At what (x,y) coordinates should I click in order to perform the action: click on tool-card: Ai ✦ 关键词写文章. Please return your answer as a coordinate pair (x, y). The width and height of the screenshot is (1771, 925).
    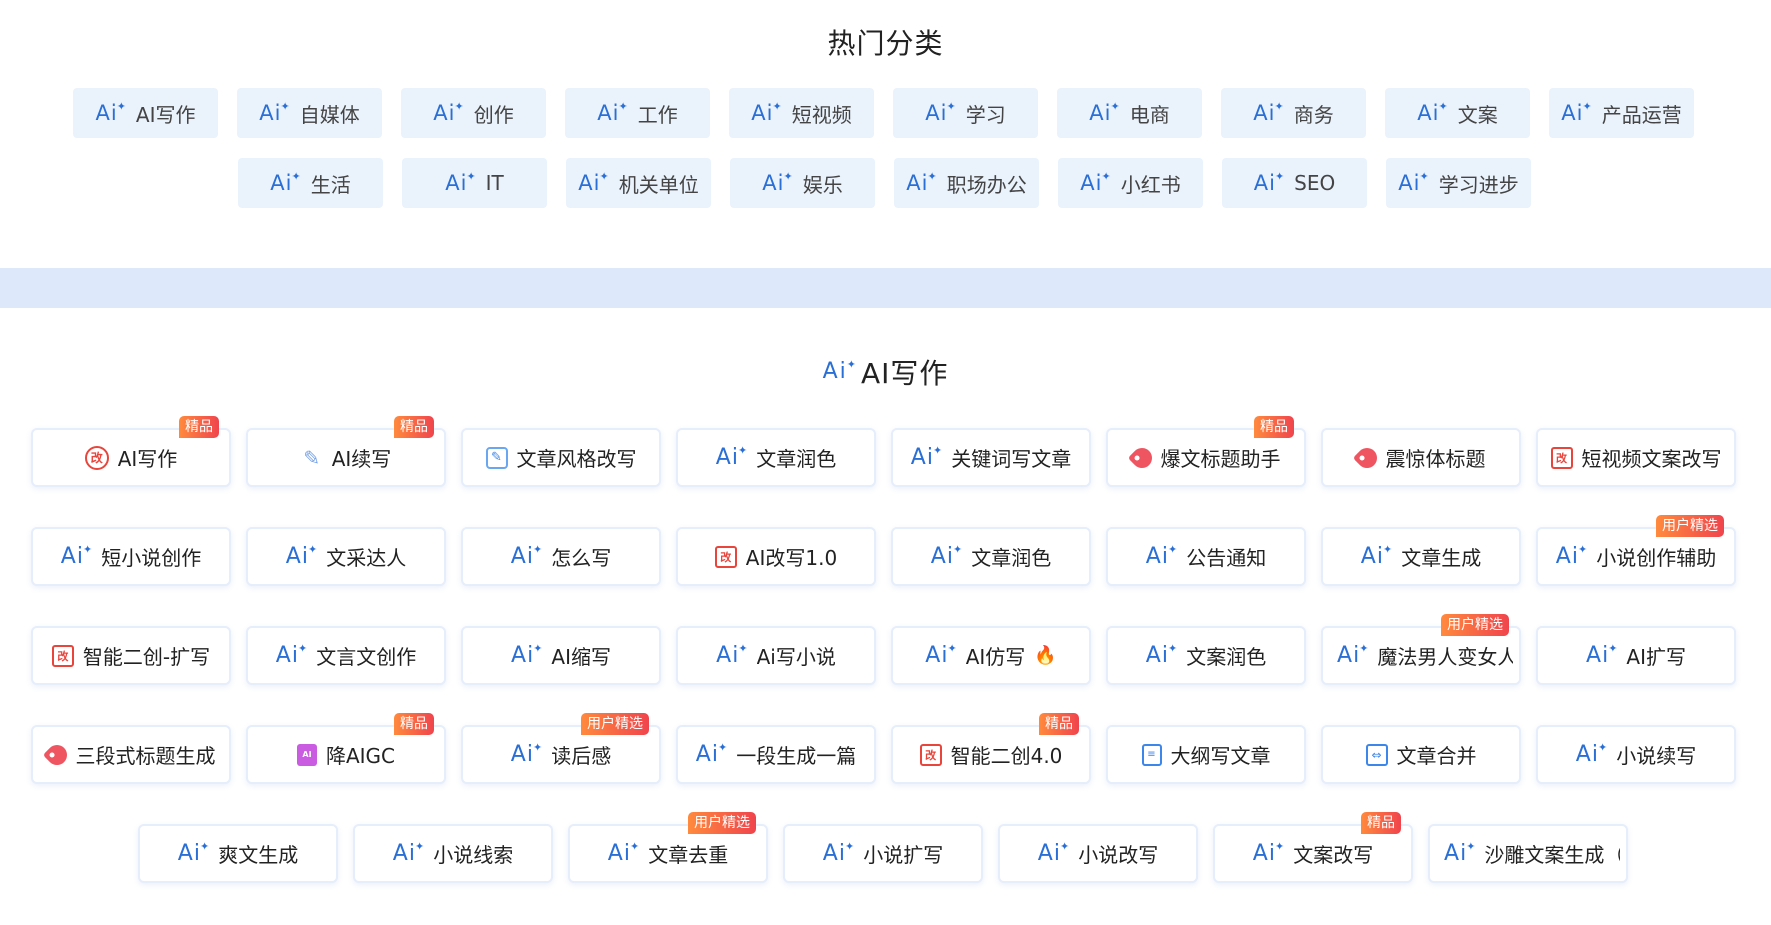
    Looking at the image, I should click on (991, 457).